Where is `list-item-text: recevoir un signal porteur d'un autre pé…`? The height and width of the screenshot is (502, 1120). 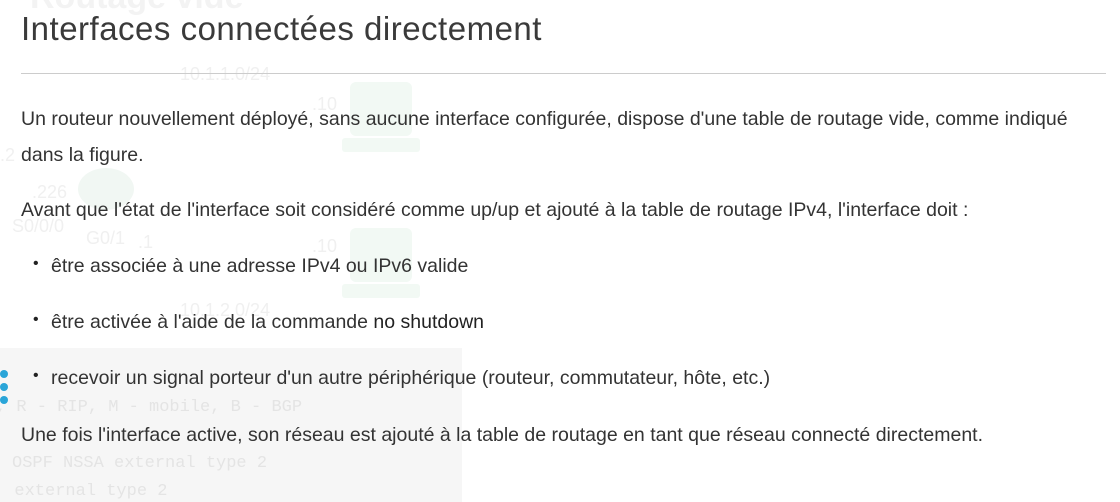 list-item-text: recevoir un signal porteur d'un autre pé… is located at coordinates (411, 378).